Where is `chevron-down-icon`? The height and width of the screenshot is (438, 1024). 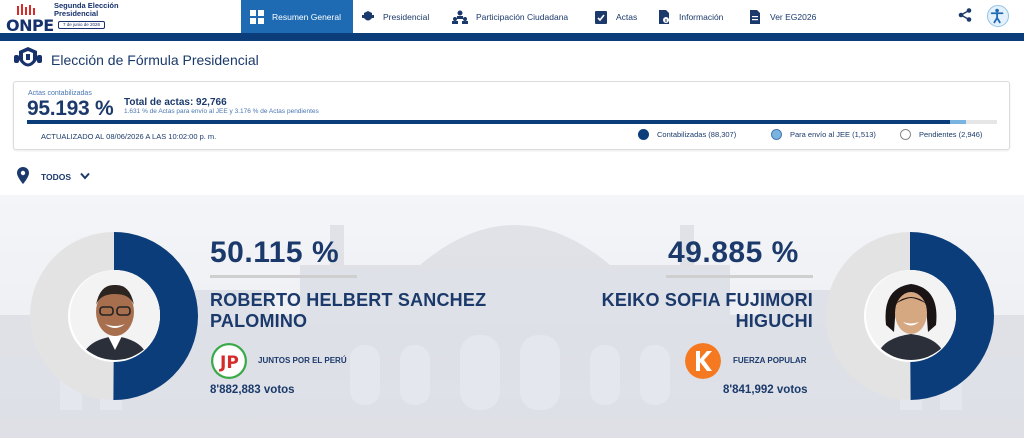 chevron-down-icon is located at coordinates (85, 176).